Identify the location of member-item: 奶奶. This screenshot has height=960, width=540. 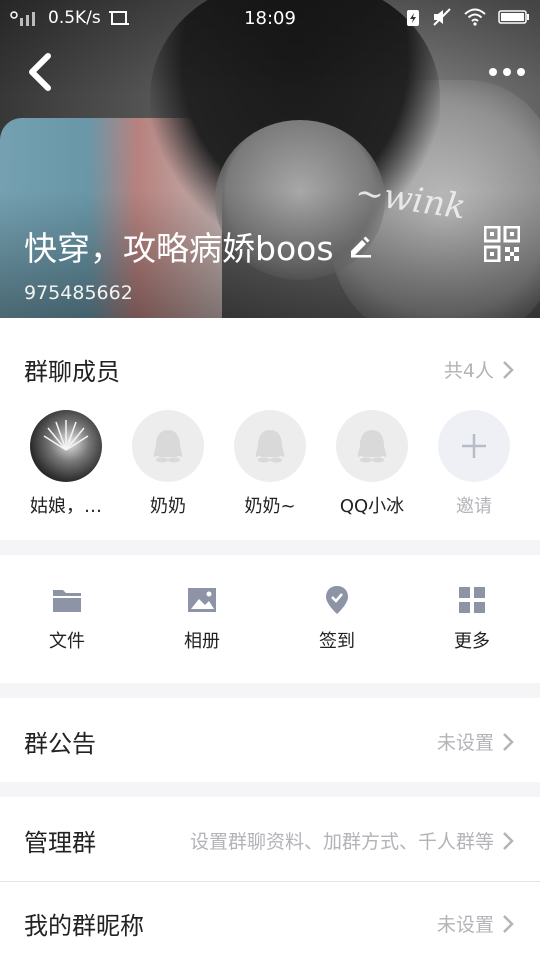
(168, 464).